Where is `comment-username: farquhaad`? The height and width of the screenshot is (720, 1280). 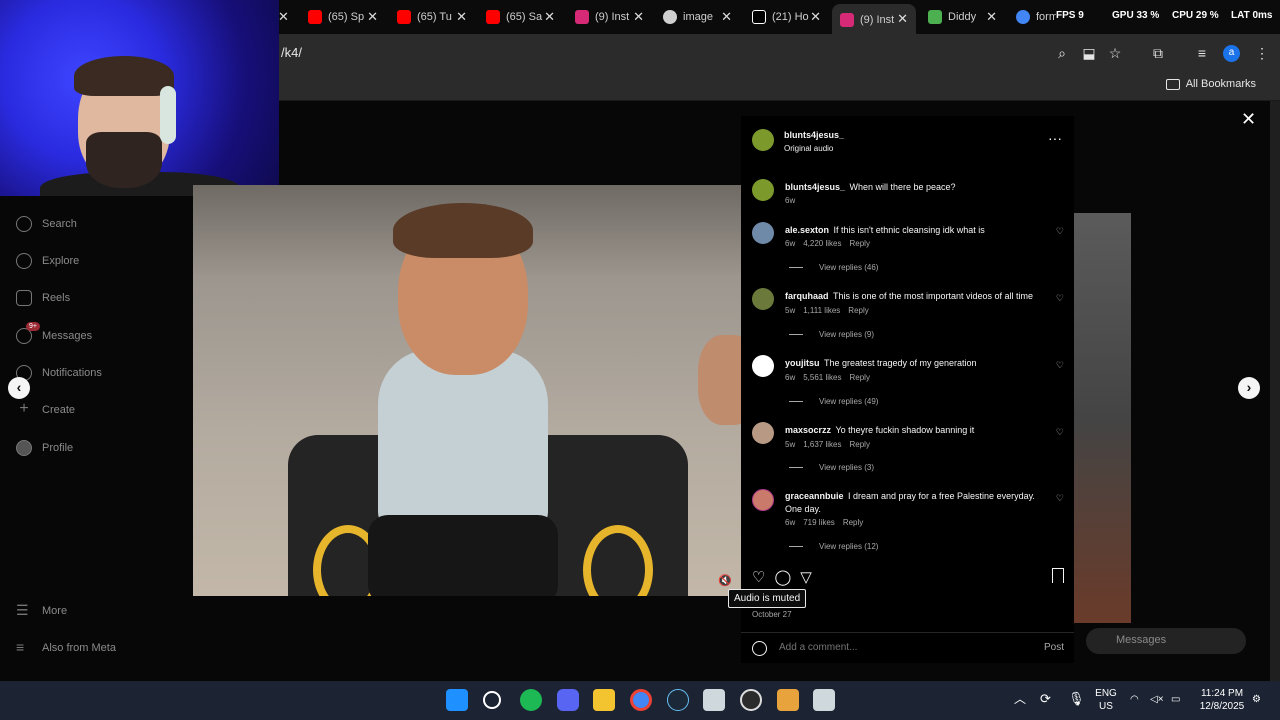 comment-username: farquhaad is located at coordinates (807, 296).